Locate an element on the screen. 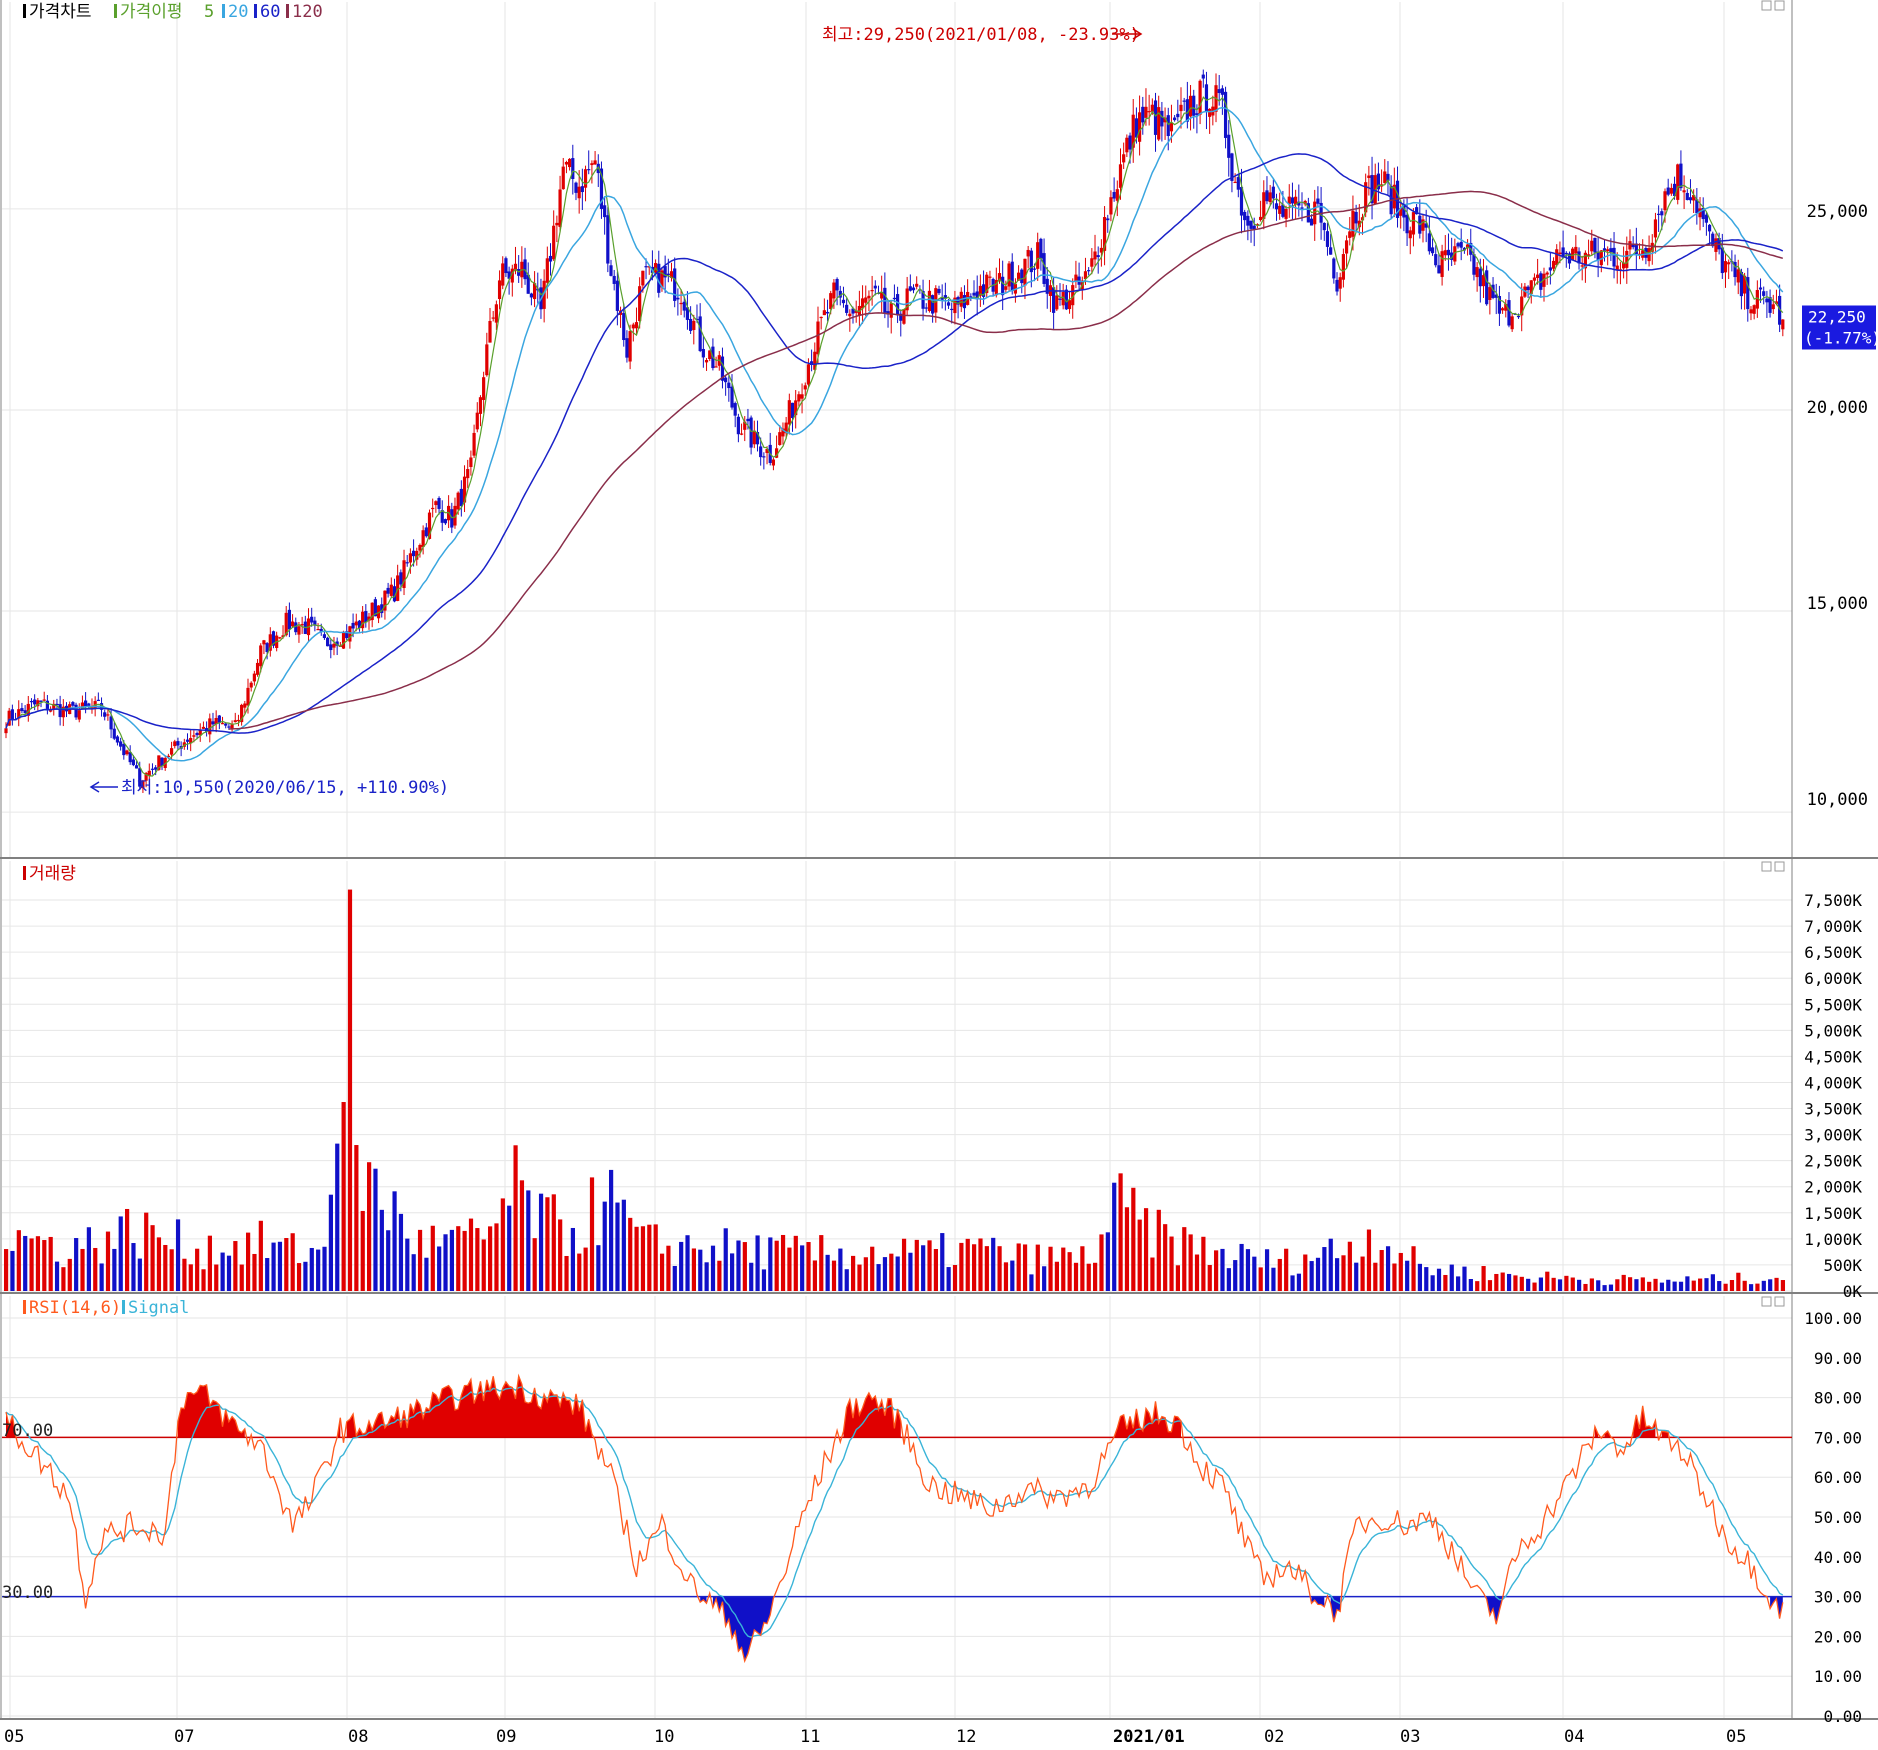  volume-tick-label: 4,500K is located at coordinates (1833, 1056).